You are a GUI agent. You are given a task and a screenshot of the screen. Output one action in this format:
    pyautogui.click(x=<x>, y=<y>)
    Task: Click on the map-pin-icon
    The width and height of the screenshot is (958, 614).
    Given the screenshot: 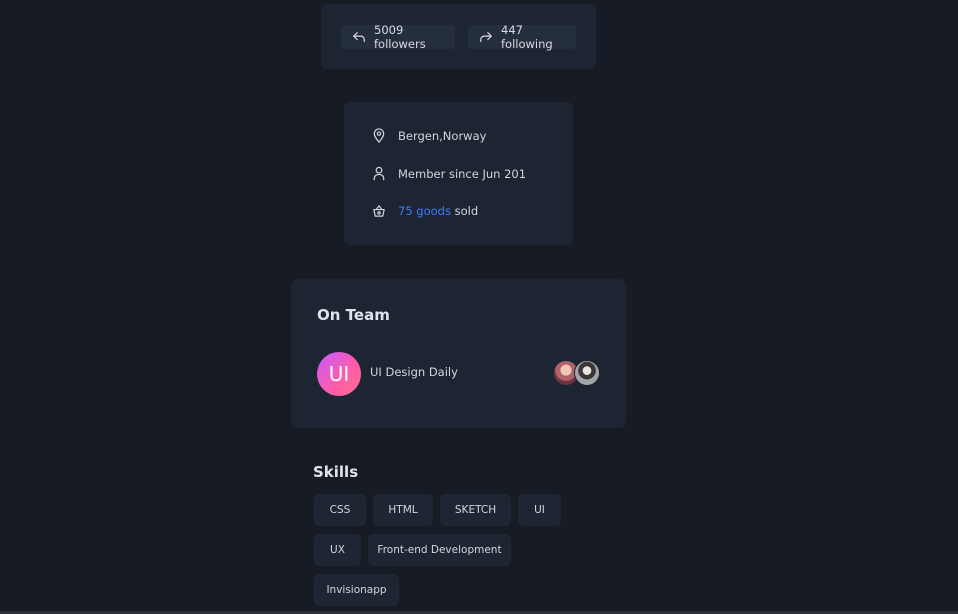 What is the action you would take?
    pyautogui.click(x=379, y=135)
    